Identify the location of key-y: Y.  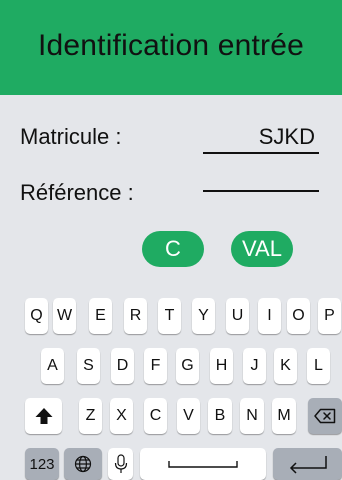
(203, 316).